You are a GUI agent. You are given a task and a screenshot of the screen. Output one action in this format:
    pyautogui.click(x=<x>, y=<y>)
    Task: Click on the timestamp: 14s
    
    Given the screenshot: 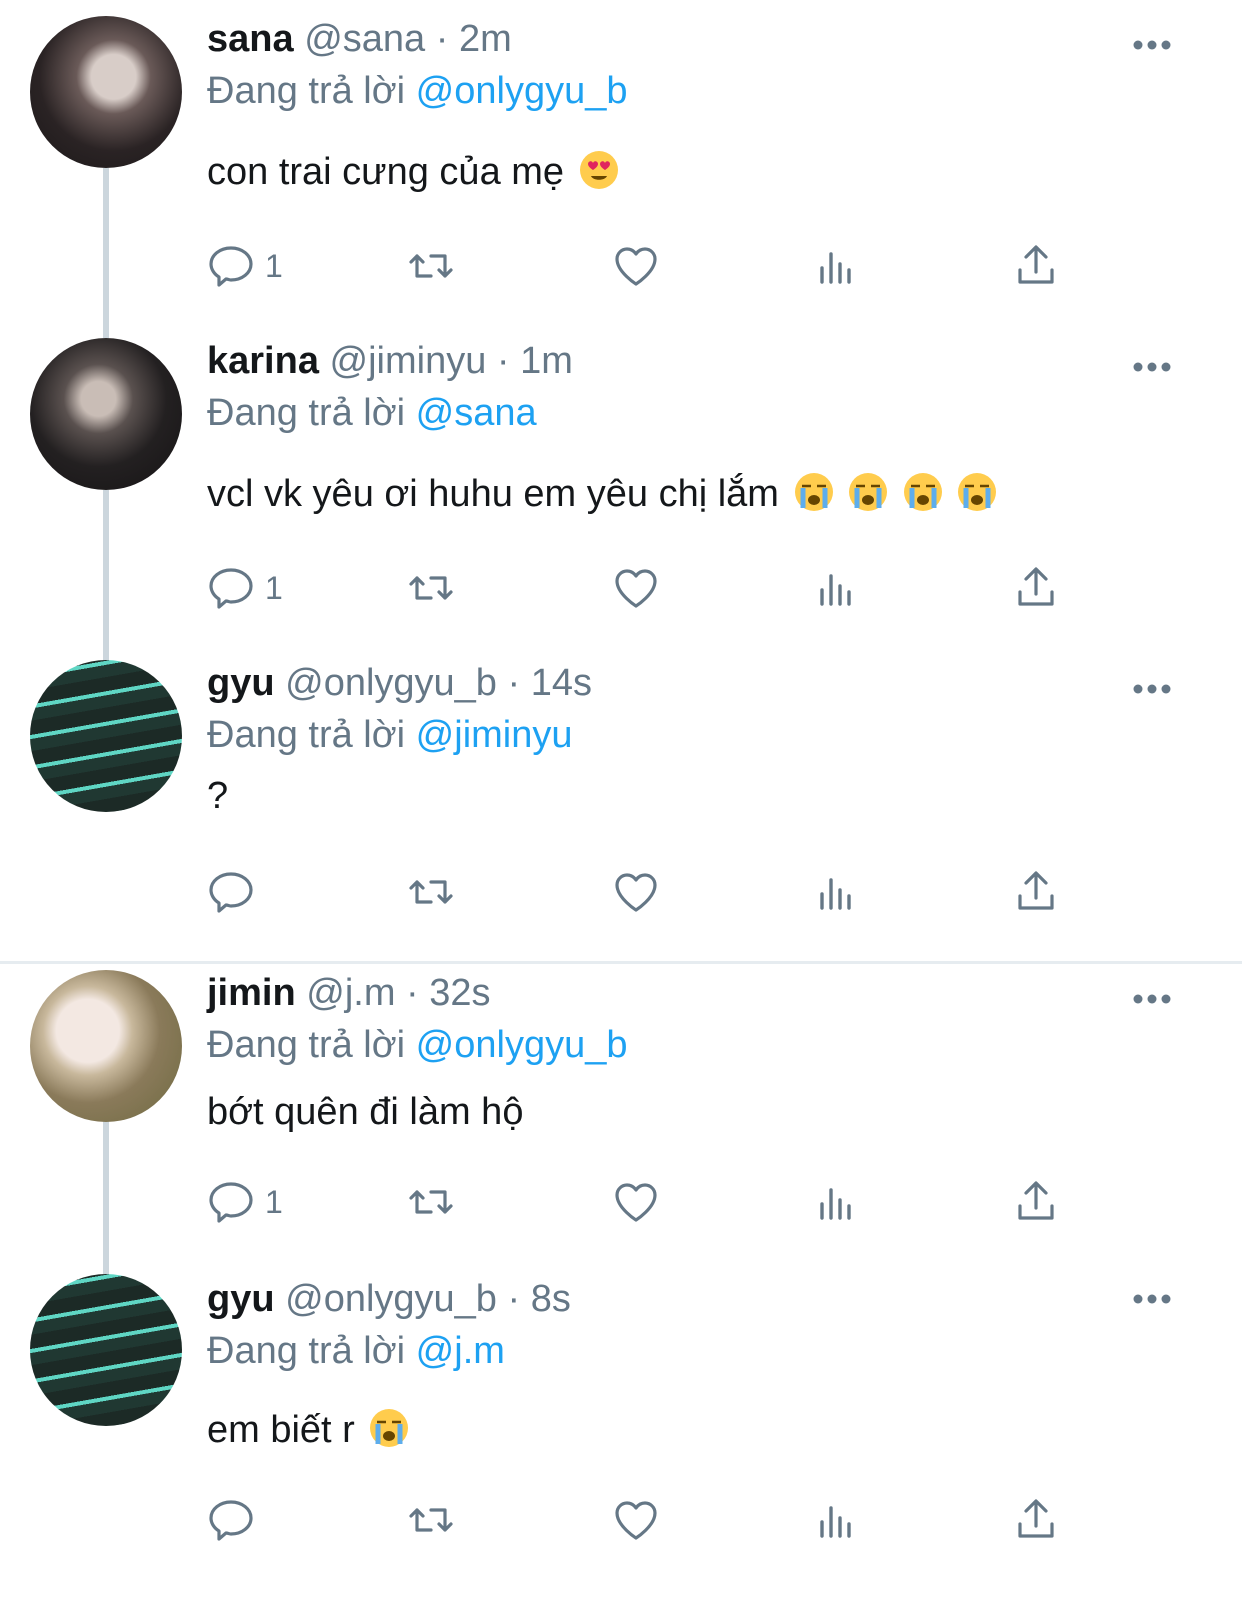 What is the action you would take?
    pyautogui.click(x=561, y=683)
    